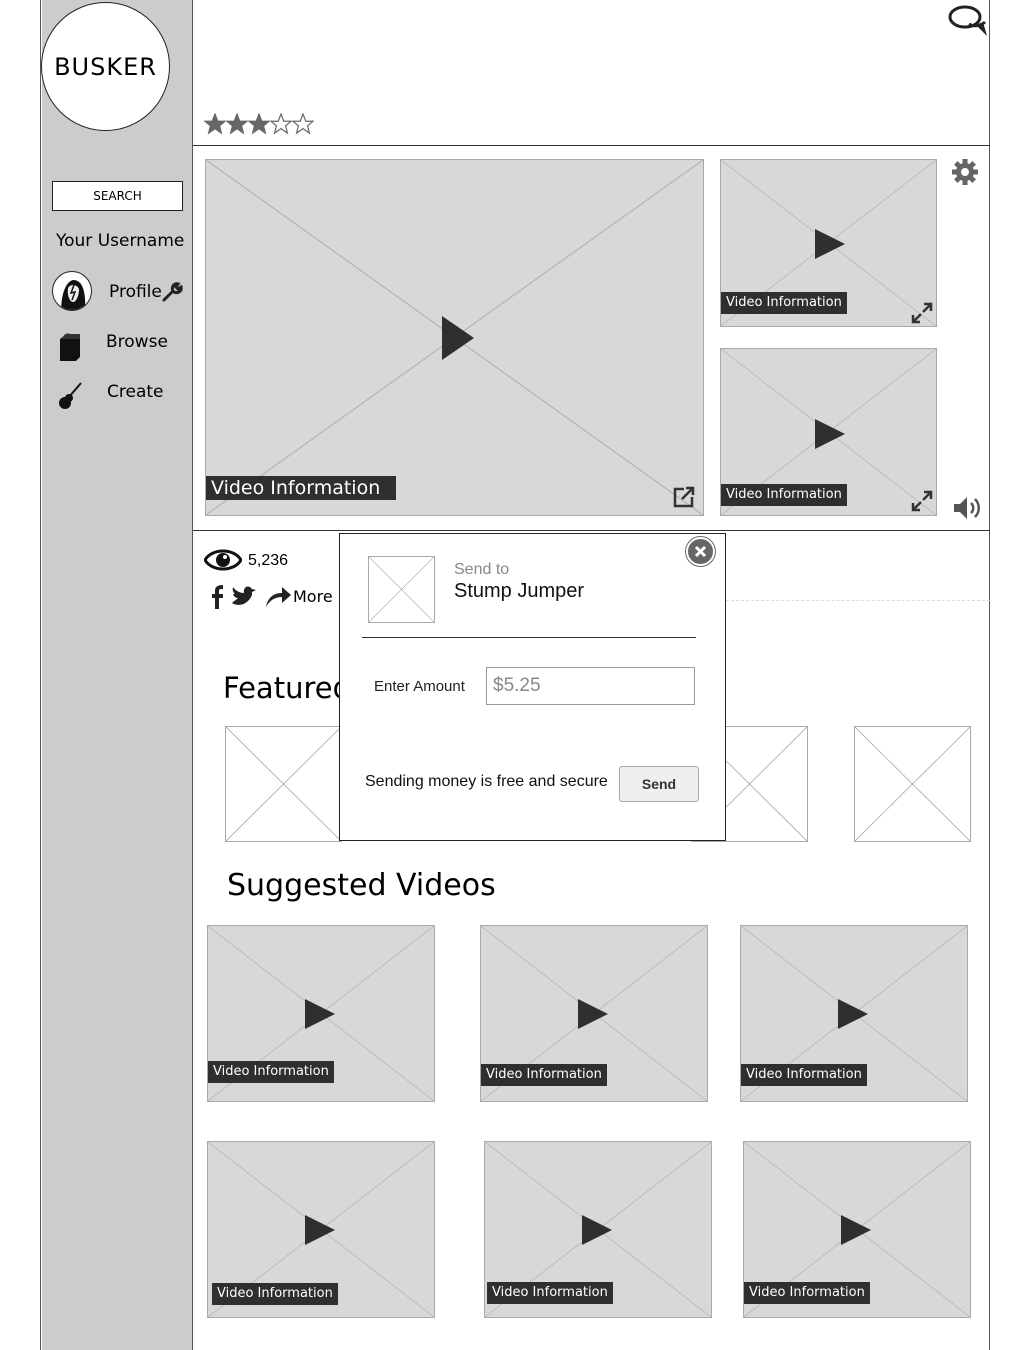 This screenshot has height=1350, width=1027. Describe the element at coordinates (217, 597) in the screenshot. I see `facebook-icon` at that location.